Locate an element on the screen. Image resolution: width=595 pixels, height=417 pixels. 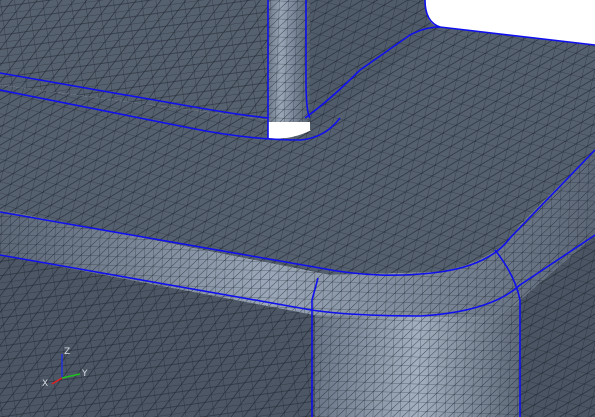
z-axis-label: Z is located at coordinates (67, 352).